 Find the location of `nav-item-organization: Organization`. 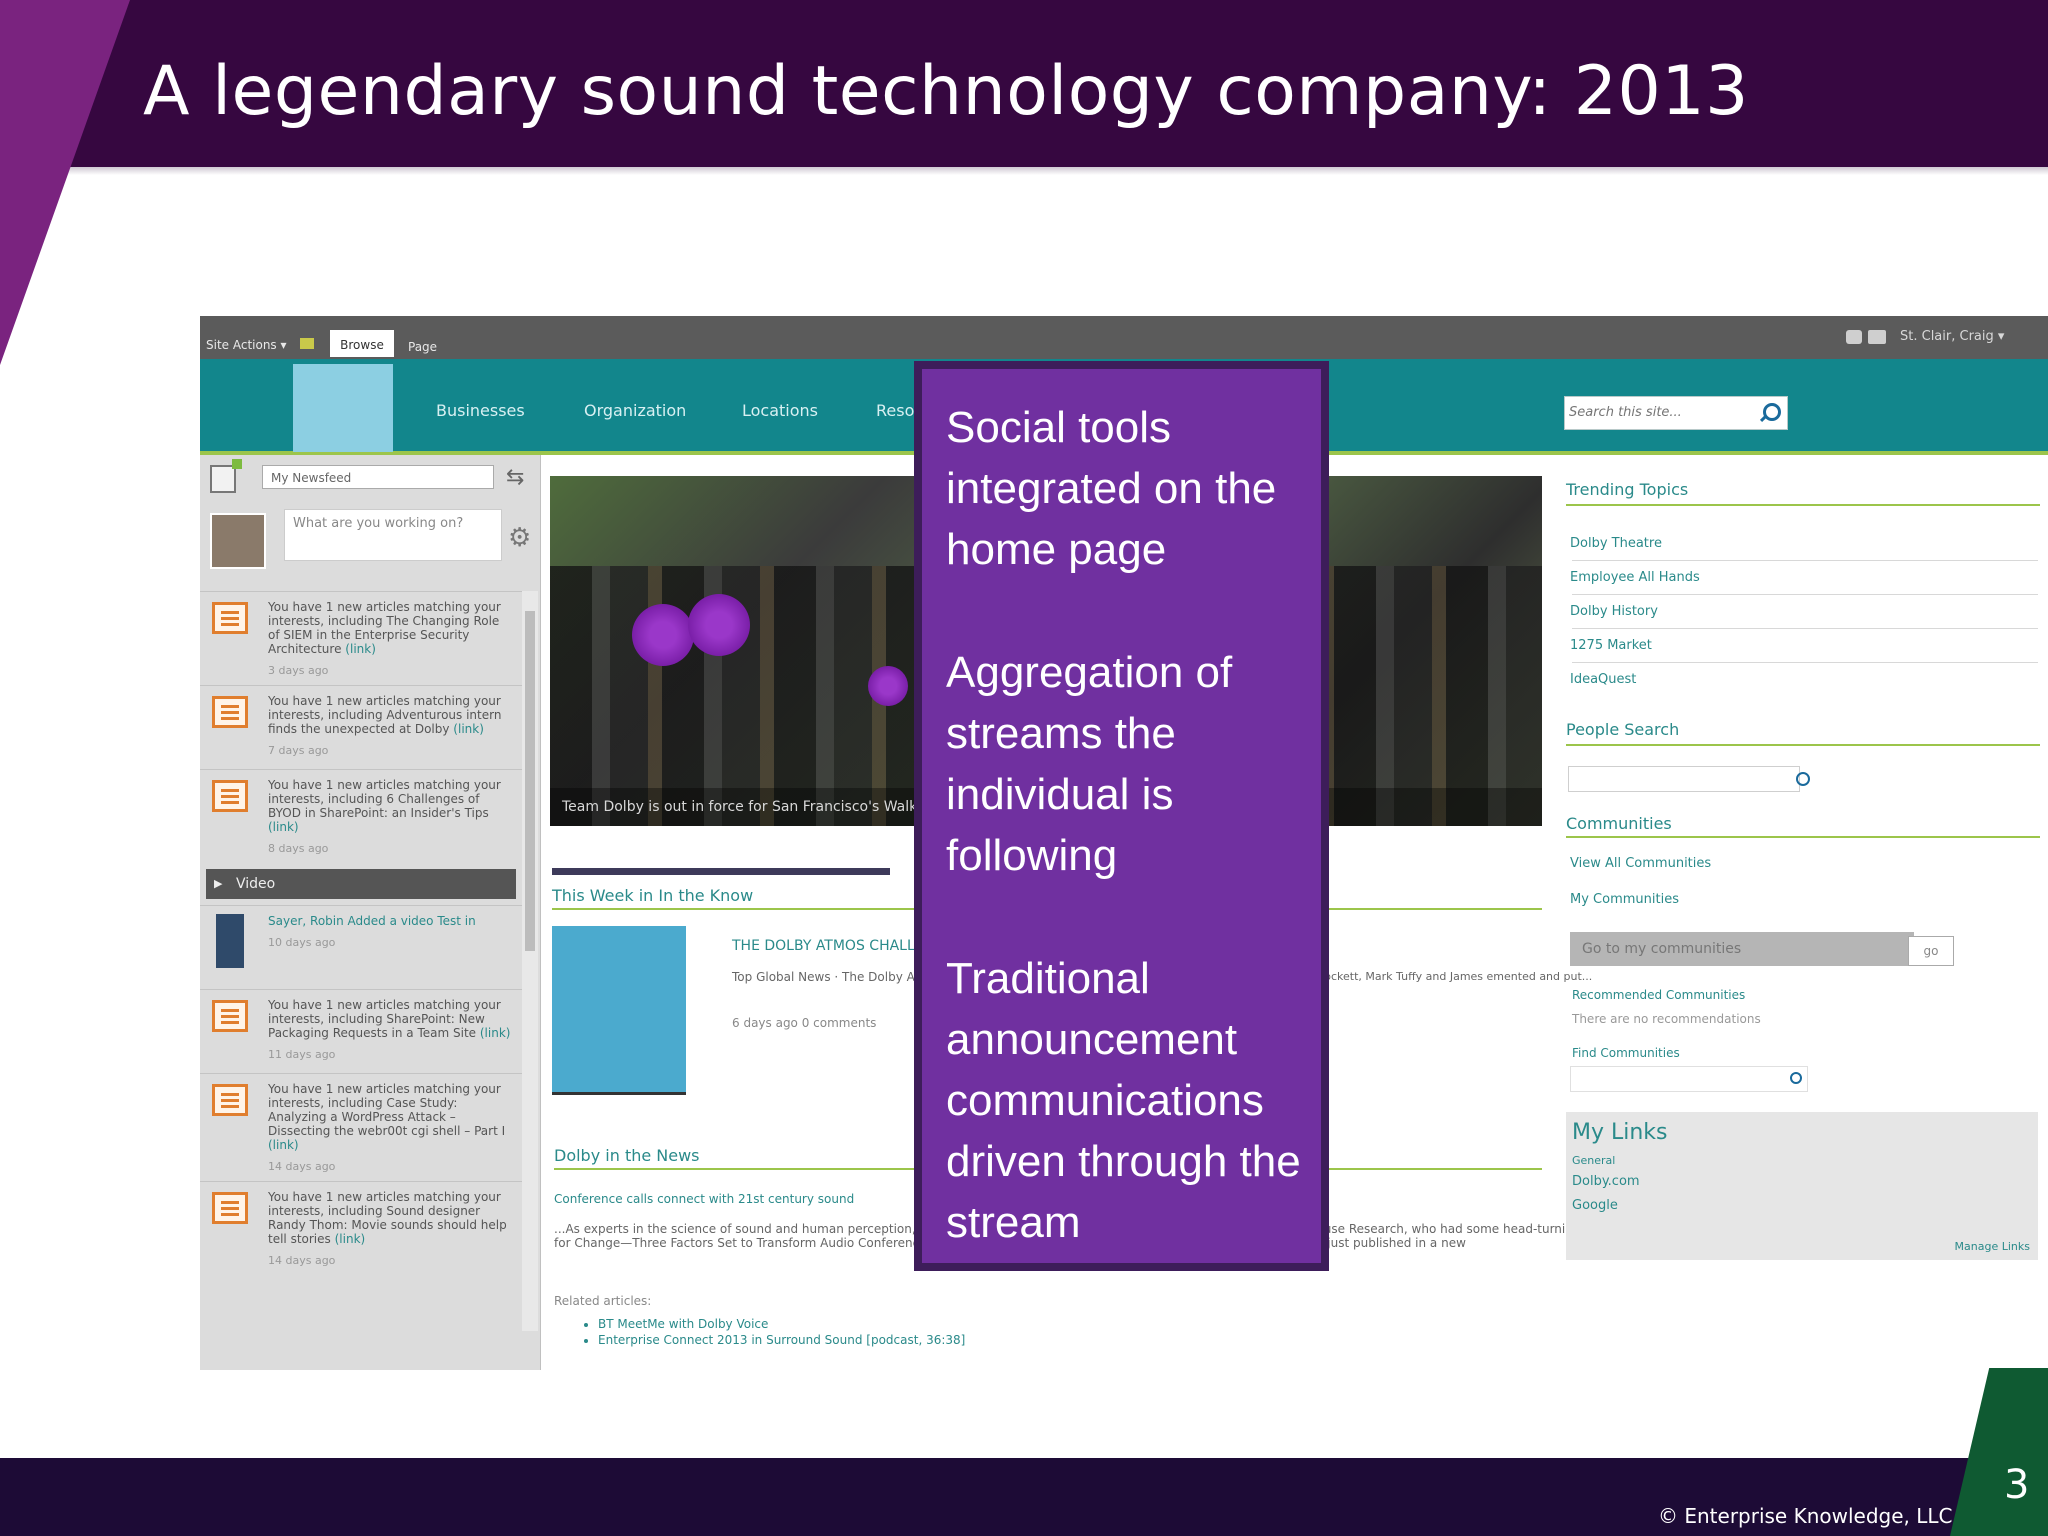

nav-item-organization: Organization is located at coordinates (635, 410).